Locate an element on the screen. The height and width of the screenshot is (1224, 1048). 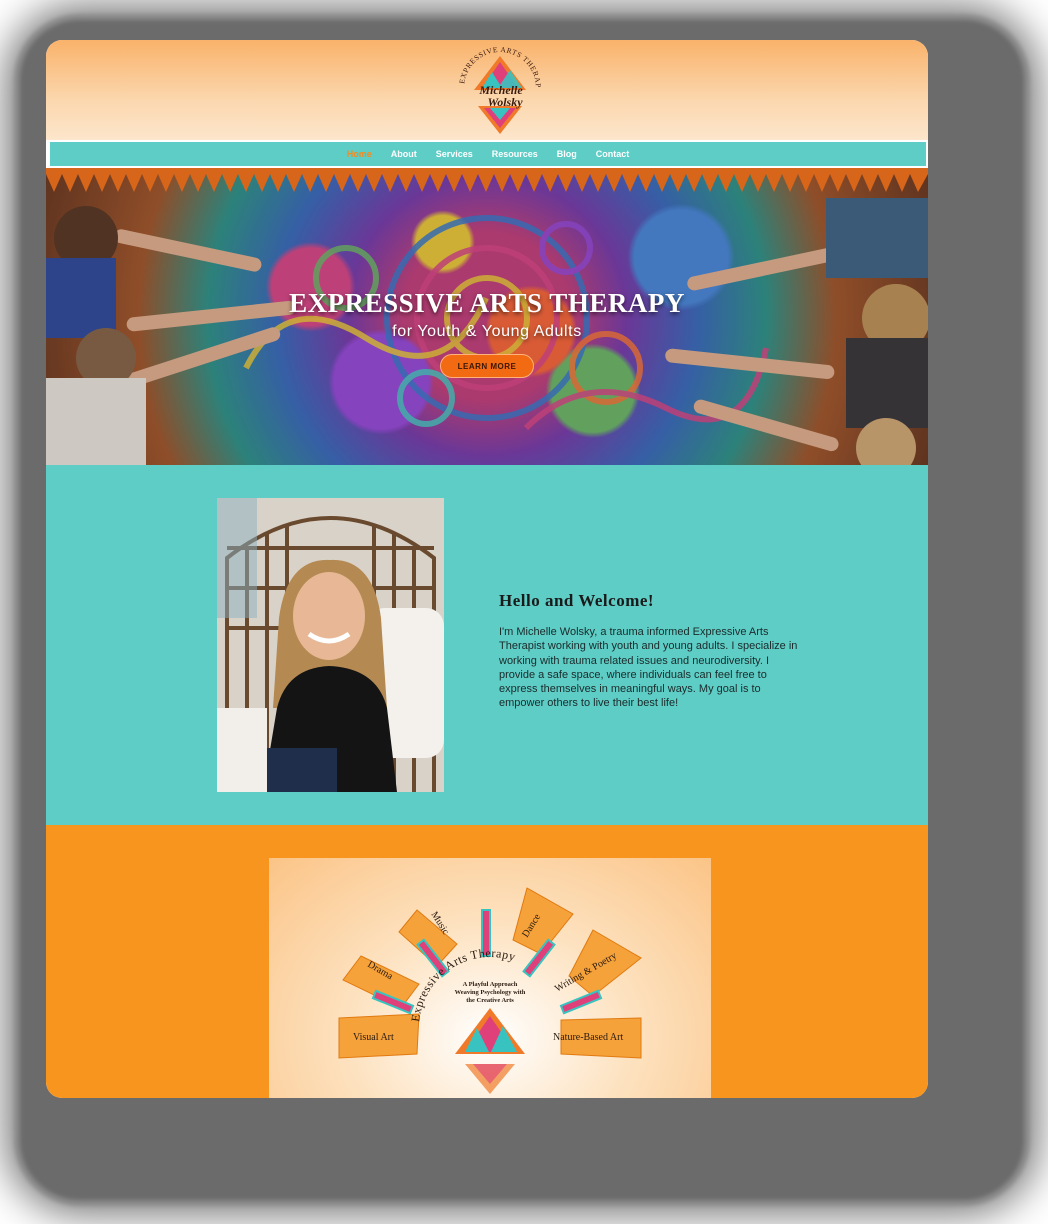
hero-title: EXPRESSIVE ARTS THERAPY is located at coordinates (487, 303).